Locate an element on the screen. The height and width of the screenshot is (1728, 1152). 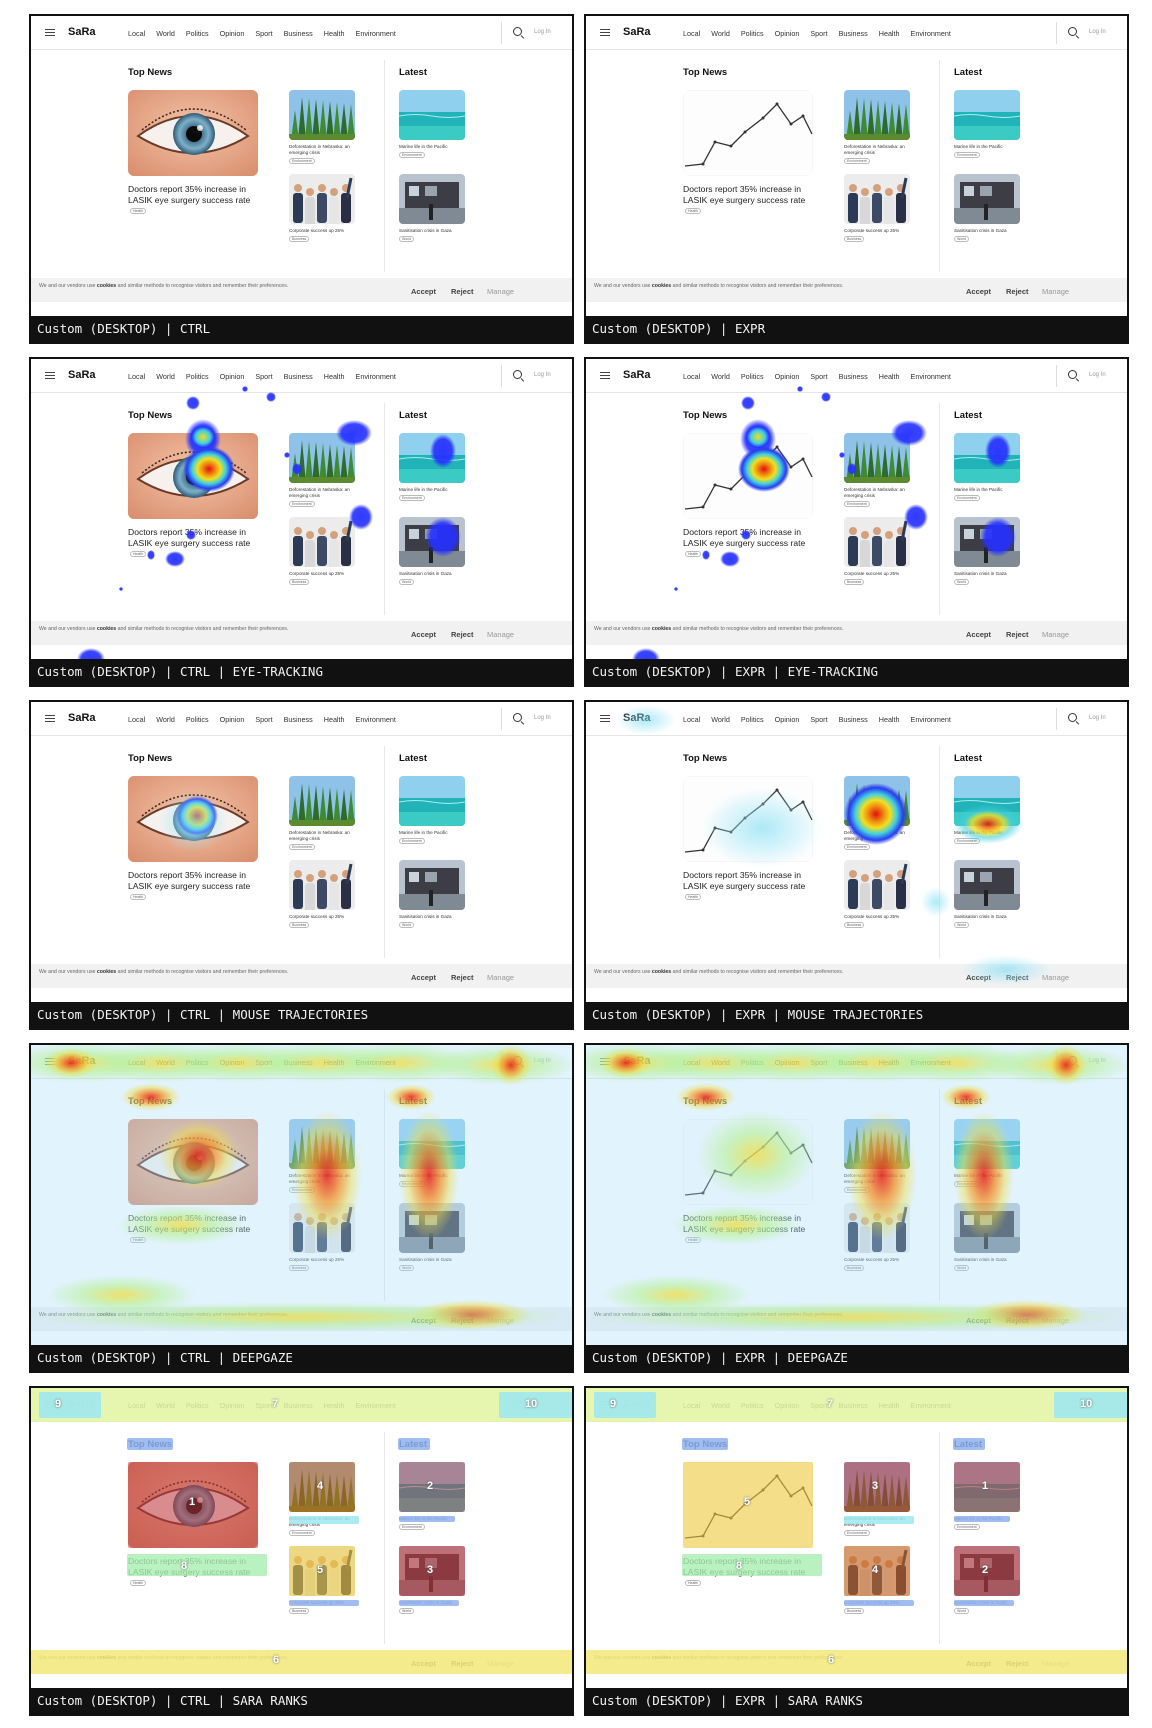
reject-button: Reject is located at coordinates (1017, 634).